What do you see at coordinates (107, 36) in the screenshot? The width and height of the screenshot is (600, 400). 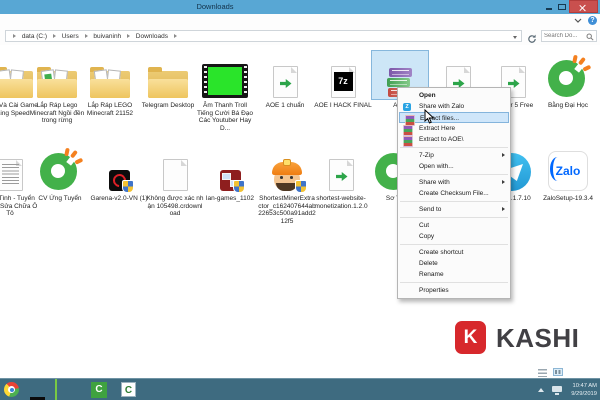 I see `breadcrumb-user: buivaninh` at bounding box center [107, 36].